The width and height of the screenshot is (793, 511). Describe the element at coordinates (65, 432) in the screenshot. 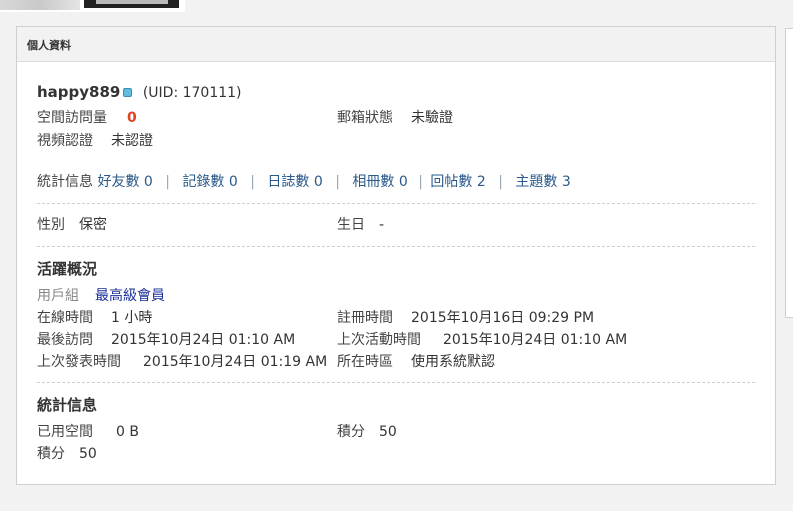

I see `used-space-label: 已用空間` at that location.